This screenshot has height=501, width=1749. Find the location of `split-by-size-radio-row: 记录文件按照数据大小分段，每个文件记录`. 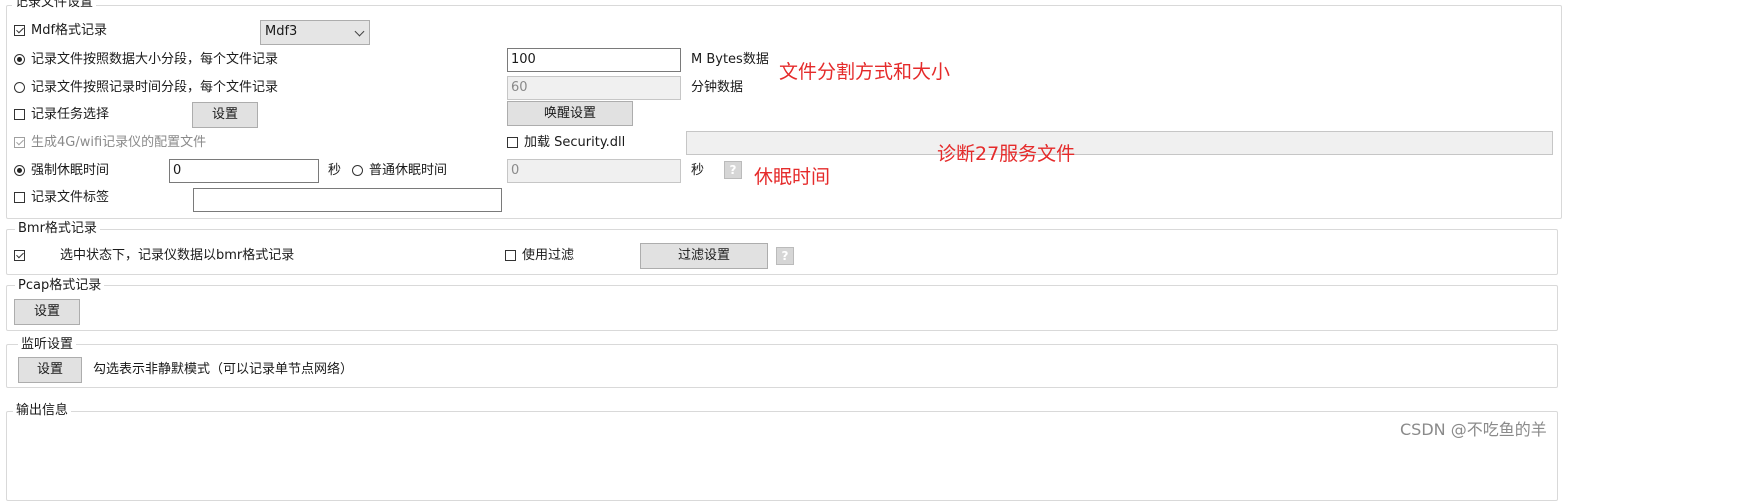

split-by-size-radio-row: 记录文件按照数据大小分段，每个文件记录 is located at coordinates (146, 60).